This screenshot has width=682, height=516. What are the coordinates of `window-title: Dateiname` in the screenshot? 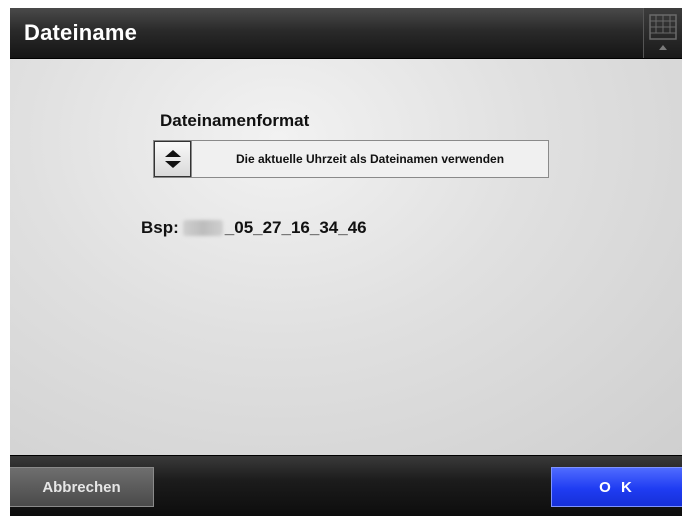 It's located at (81, 32).